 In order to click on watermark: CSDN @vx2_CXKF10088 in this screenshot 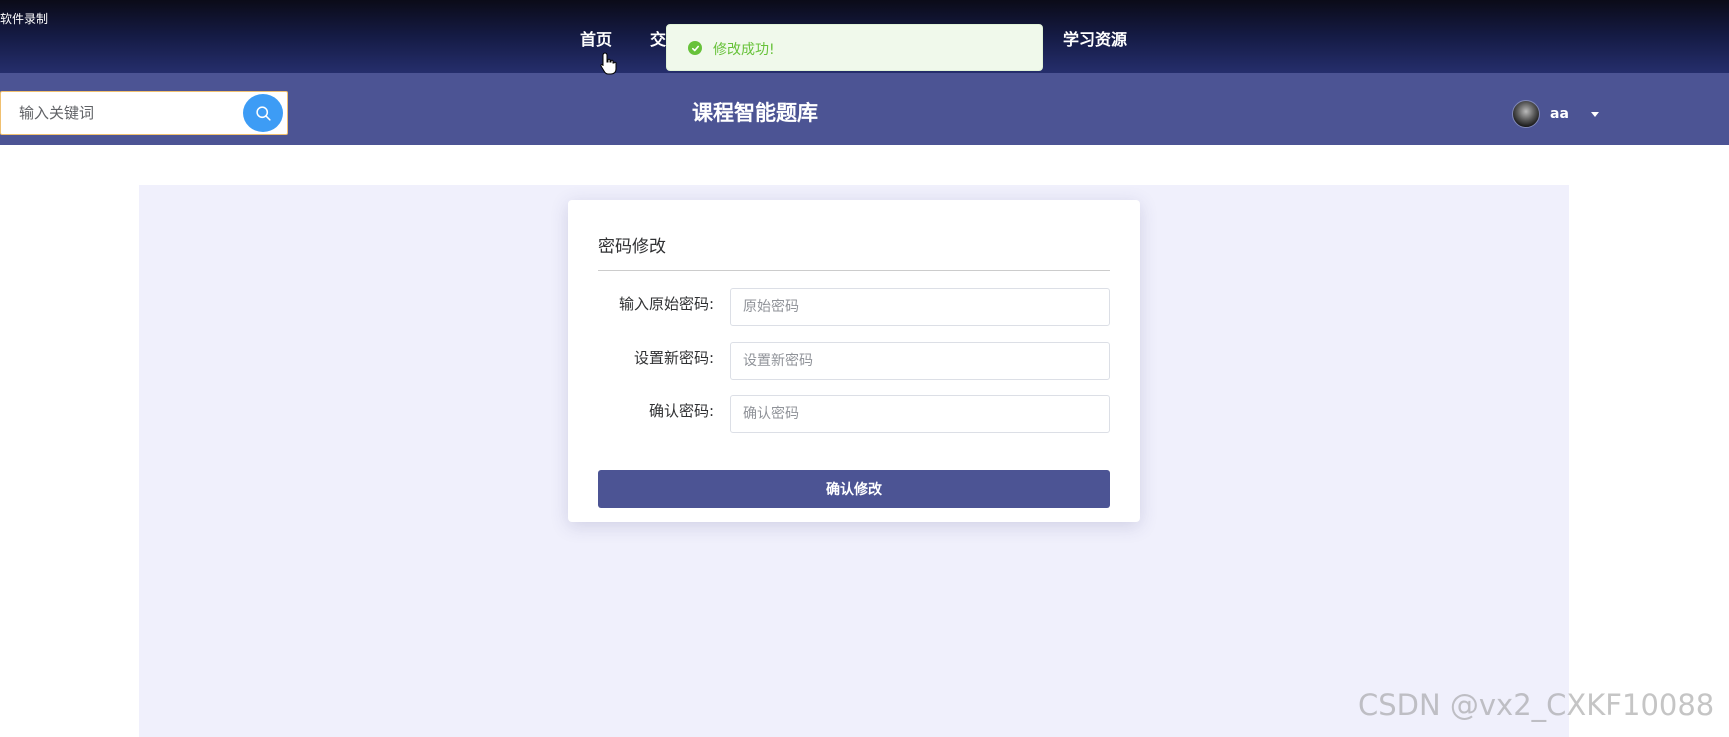, I will do `click(1536, 705)`.